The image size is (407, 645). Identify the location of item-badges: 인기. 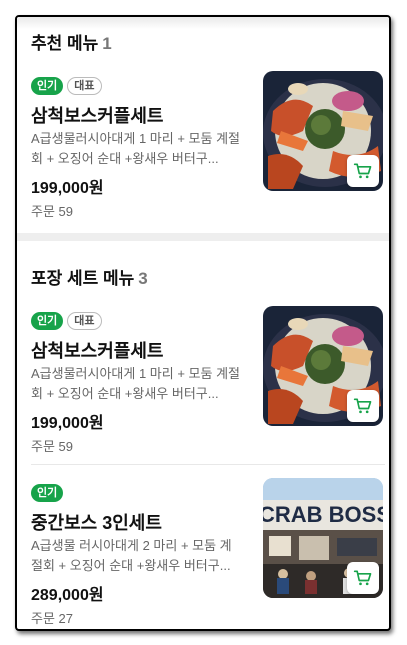
(47, 493).